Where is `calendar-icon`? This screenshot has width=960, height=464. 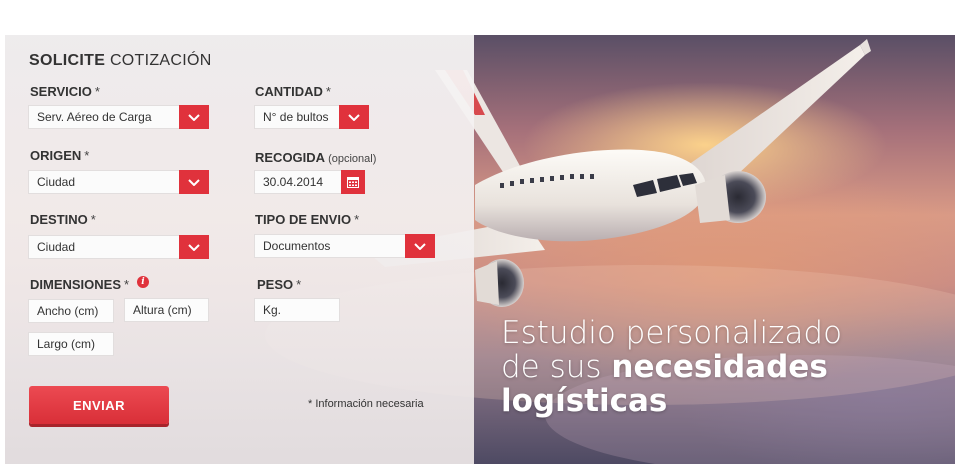 calendar-icon is located at coordinates (353, 182).